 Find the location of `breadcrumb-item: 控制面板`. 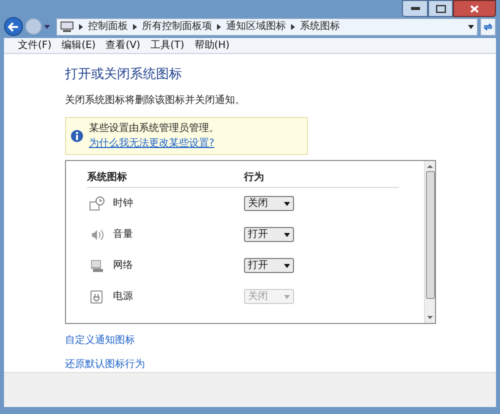

breadcrumb-item: 控制面板 is located at coordinates (108, 26).